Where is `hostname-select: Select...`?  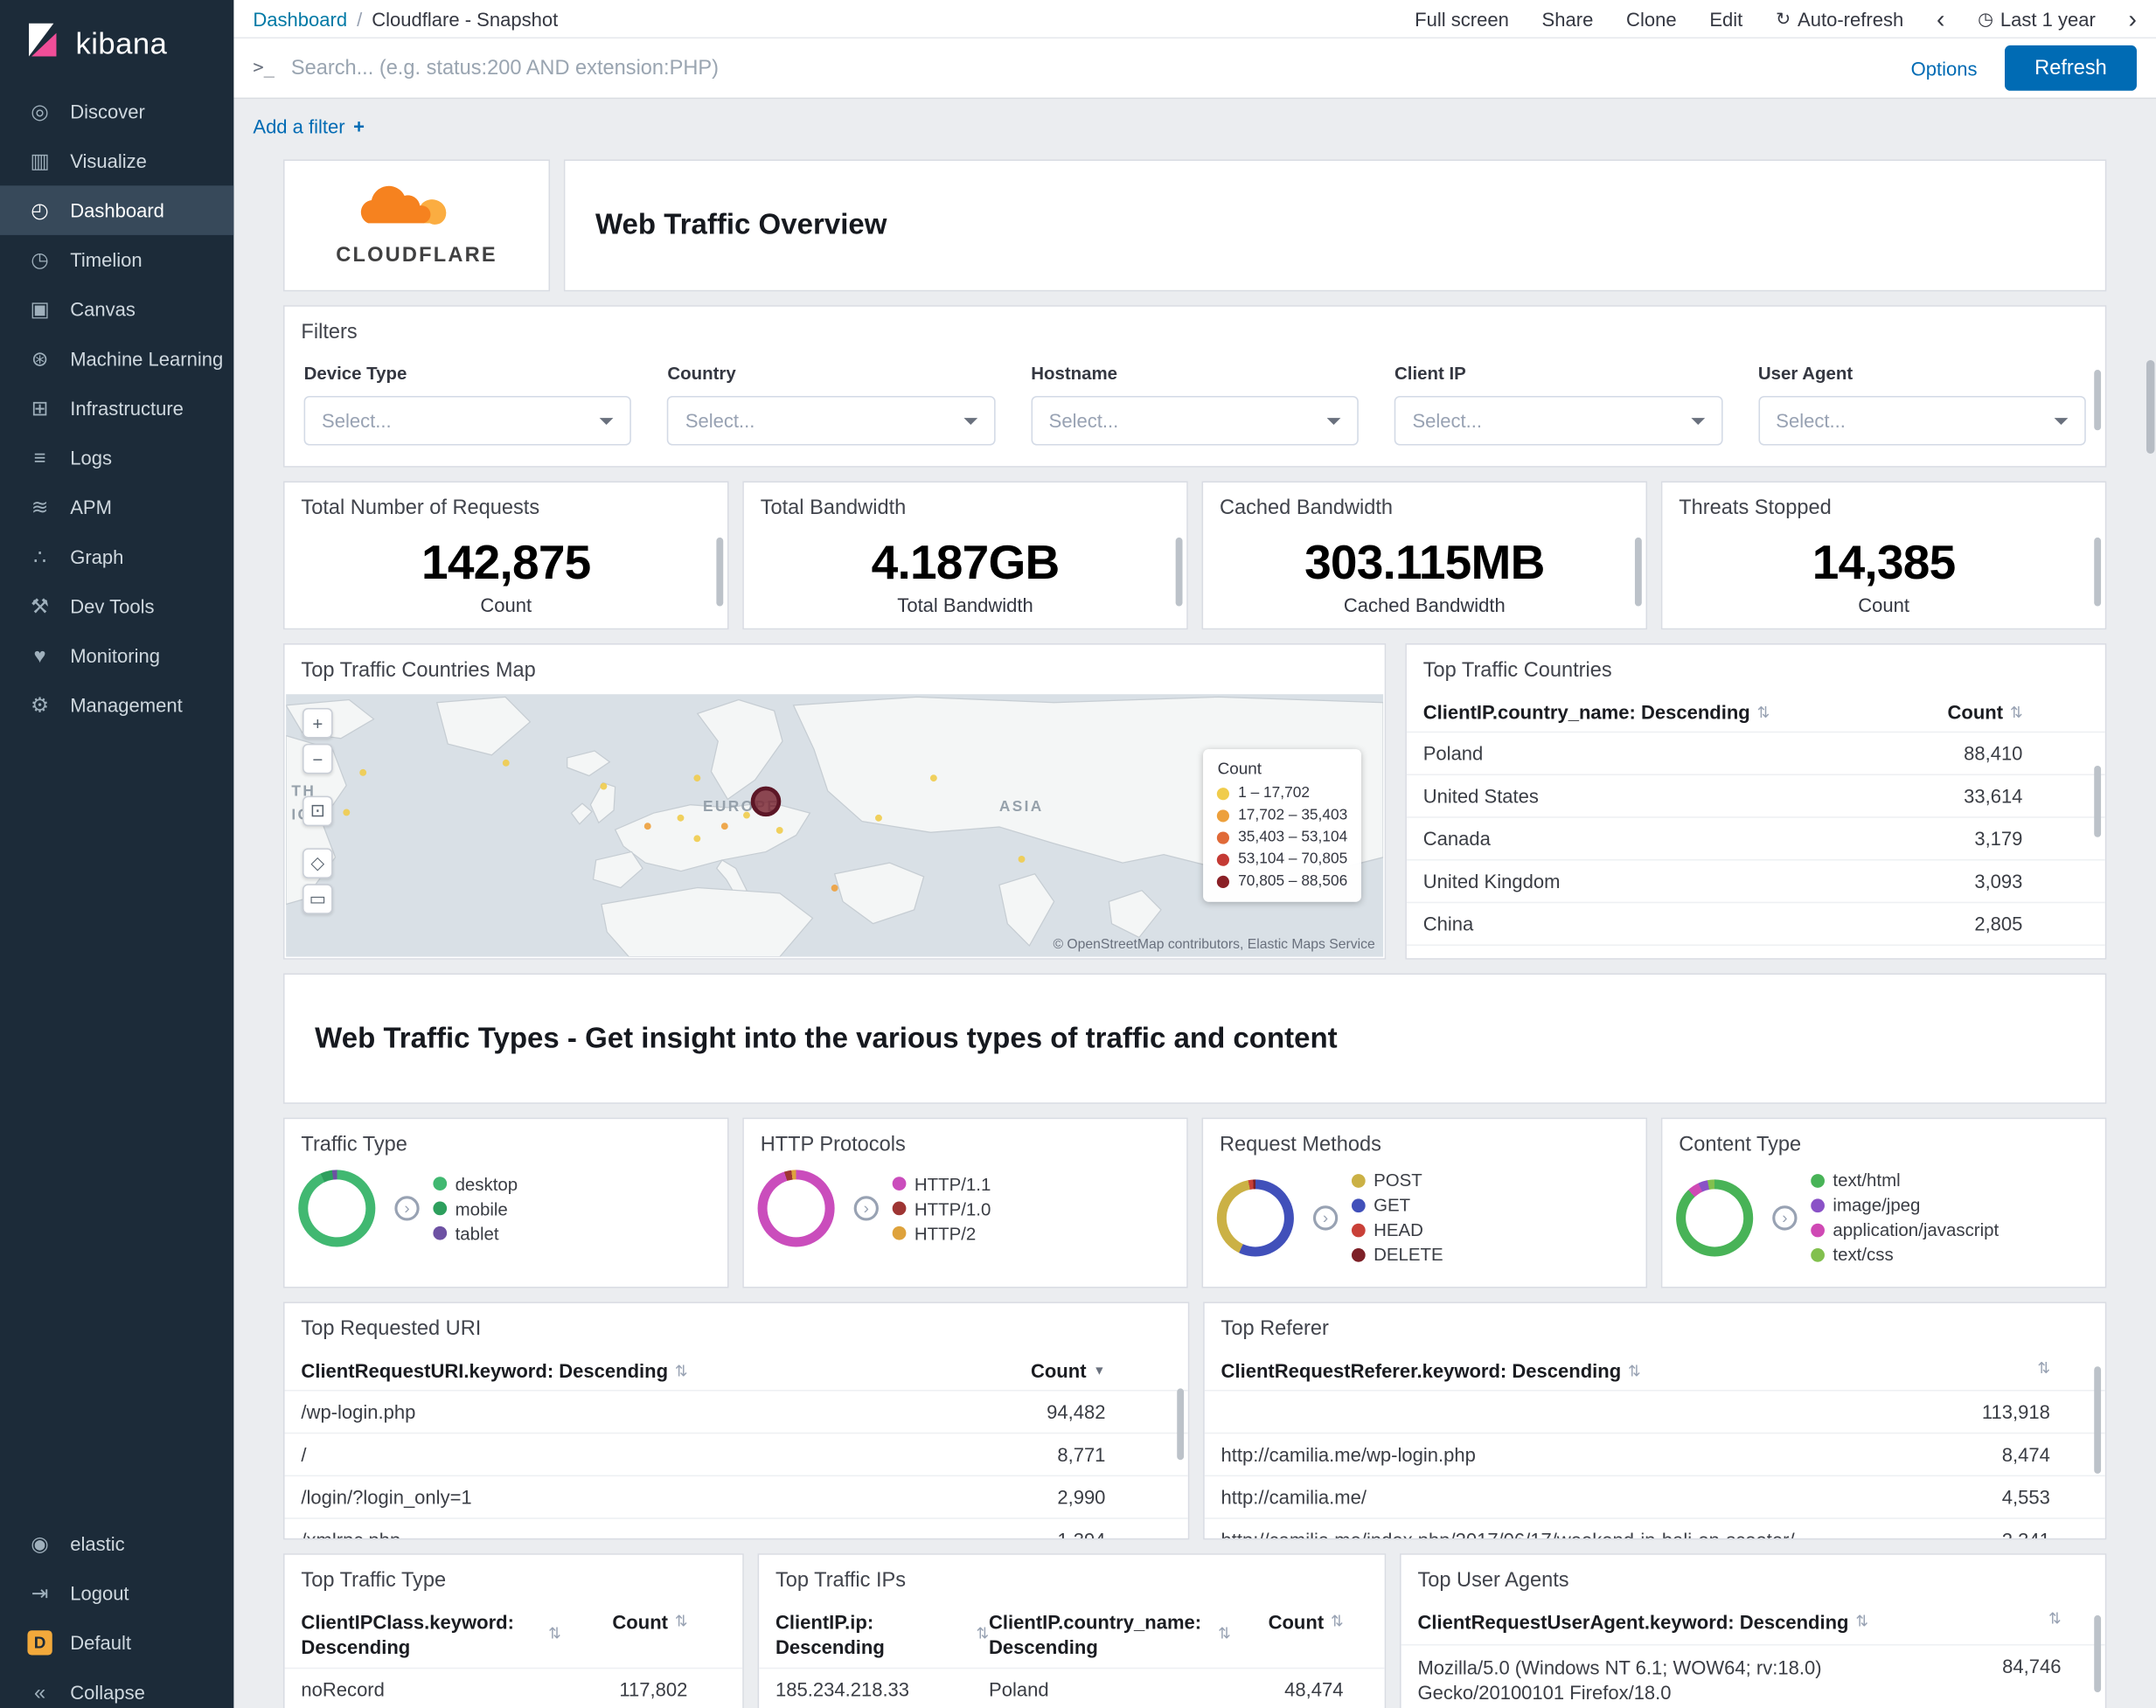
hostname-select: Select... is located at coordinates (1195, 420).